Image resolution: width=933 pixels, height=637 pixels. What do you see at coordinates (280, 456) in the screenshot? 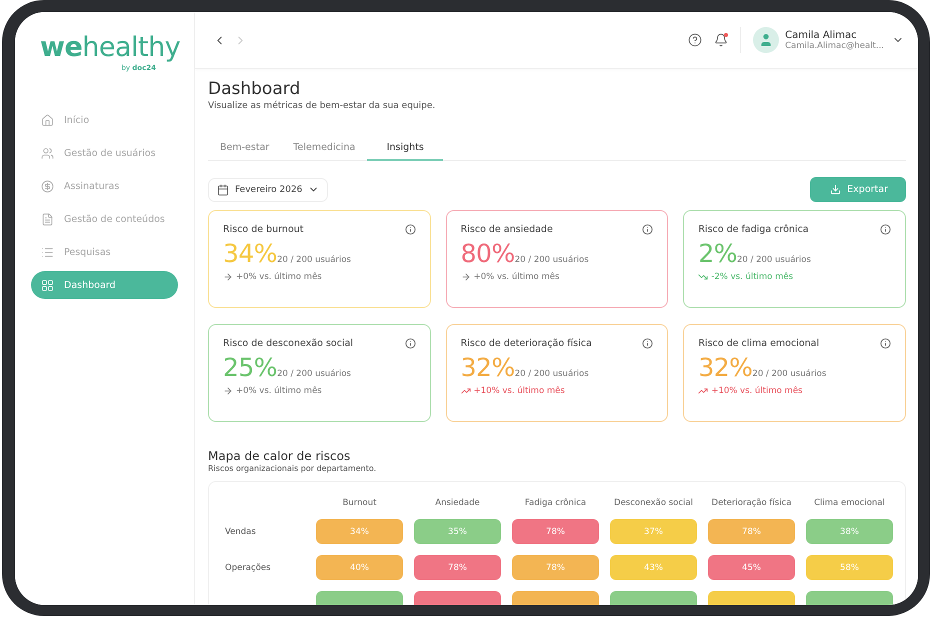
I see `section-title: Mapa de calor de riscos` at bounding box center [280, 456].